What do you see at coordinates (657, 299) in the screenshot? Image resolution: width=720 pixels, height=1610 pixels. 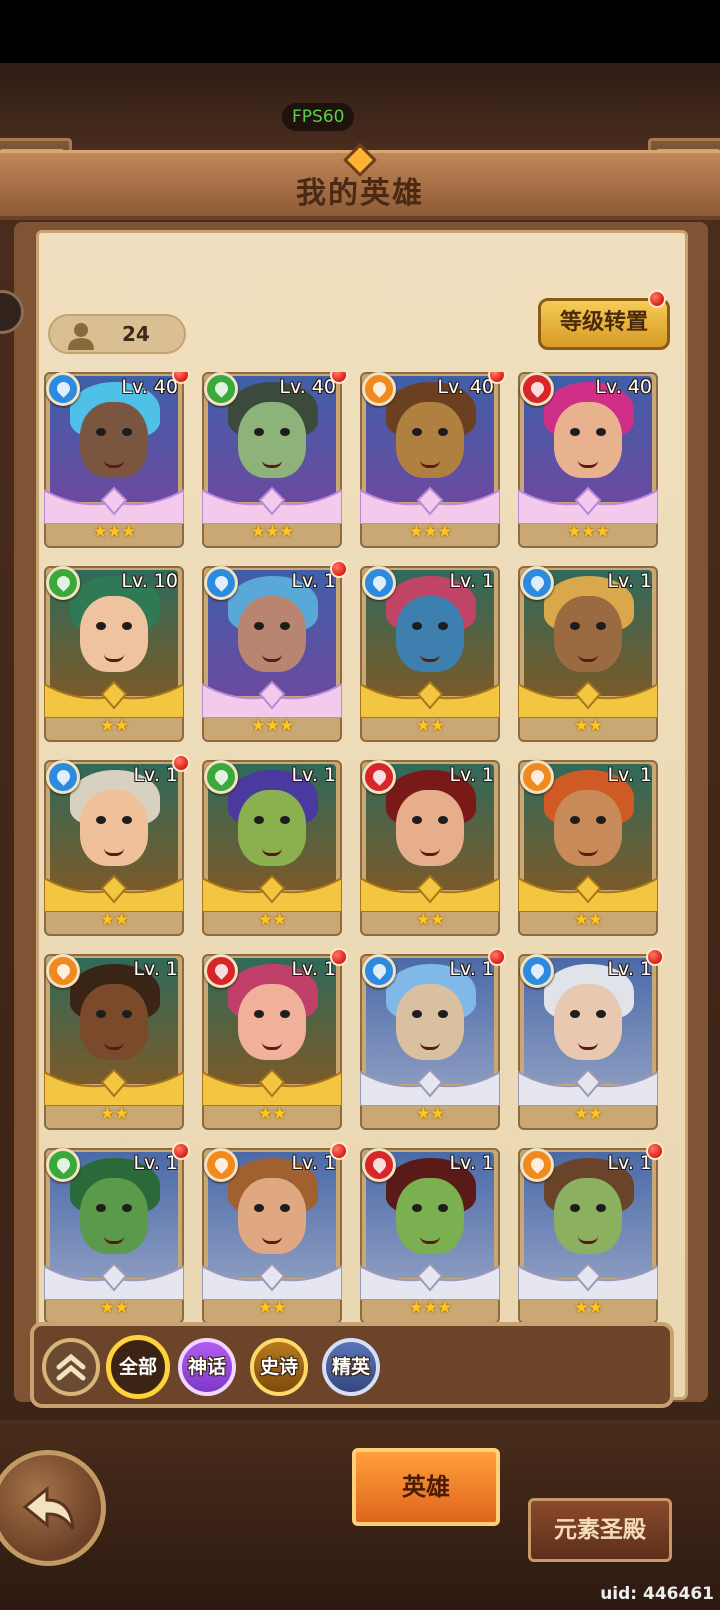 I see `level-convert-notification-dot` at bounding box center [657, 299].